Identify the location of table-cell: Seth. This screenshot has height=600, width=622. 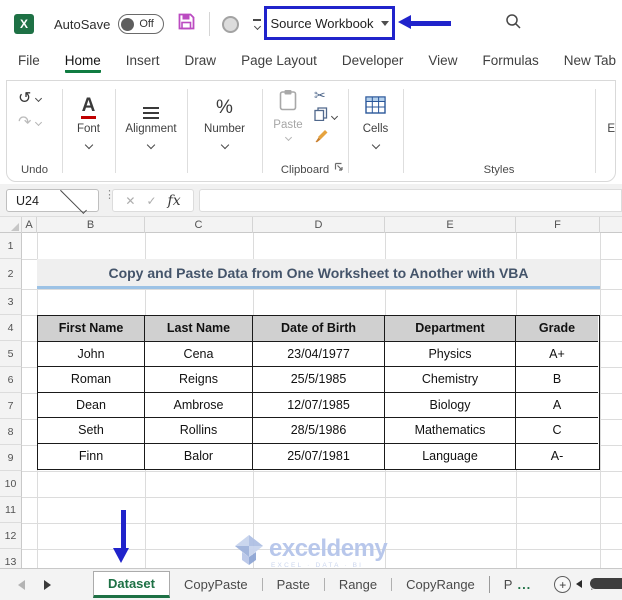
(91, 431).